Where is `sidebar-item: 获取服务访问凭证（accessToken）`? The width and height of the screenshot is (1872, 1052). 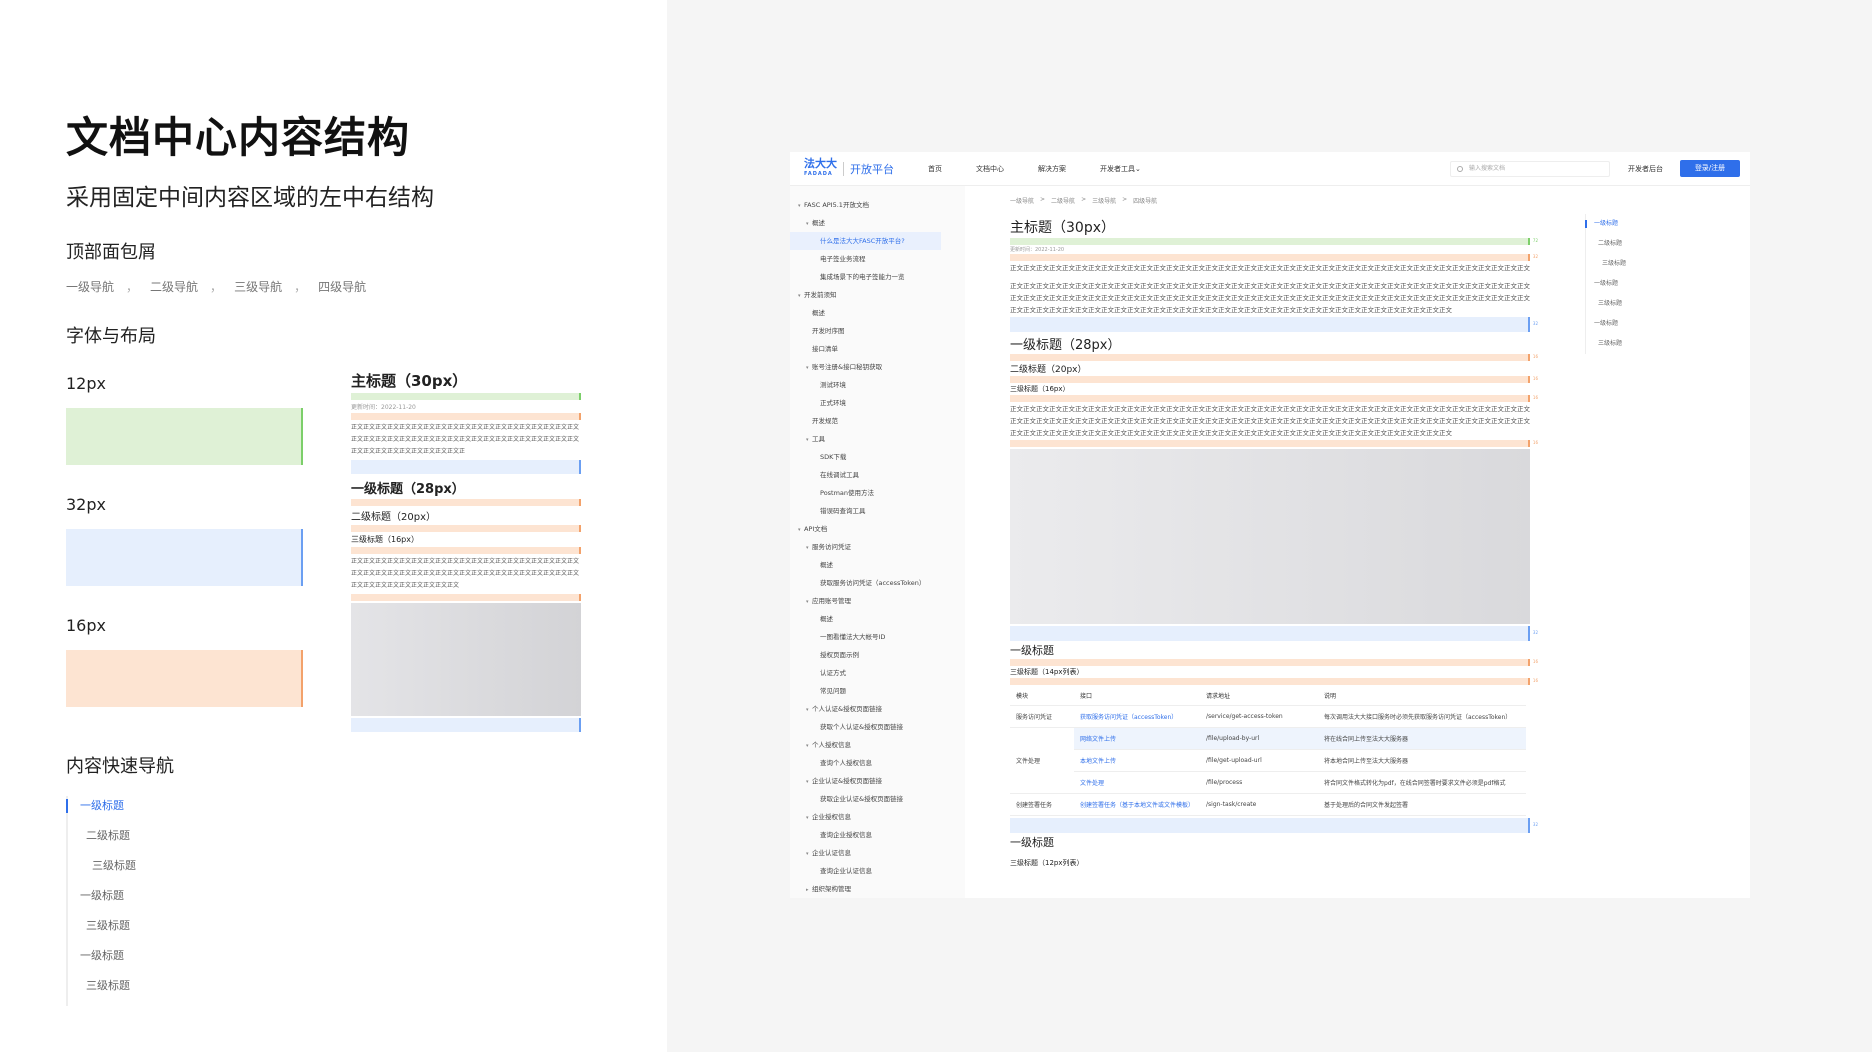
sidebar-item: 获取服务访问凭证（accessToken） is located at coordinates (877, 583).